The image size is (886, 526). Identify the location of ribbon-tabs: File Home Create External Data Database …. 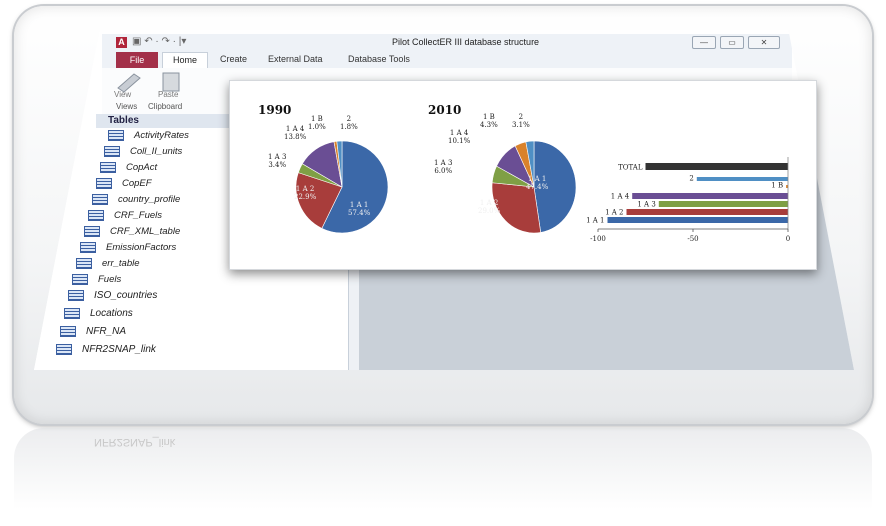
(447, 60).